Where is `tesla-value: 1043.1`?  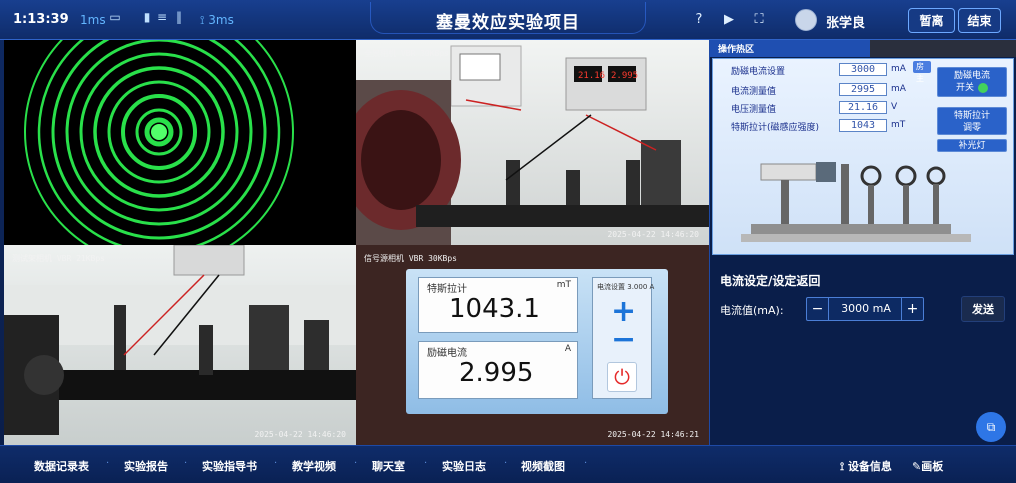 tesla-value: 1043.1 is located at coordinates (494, 309).